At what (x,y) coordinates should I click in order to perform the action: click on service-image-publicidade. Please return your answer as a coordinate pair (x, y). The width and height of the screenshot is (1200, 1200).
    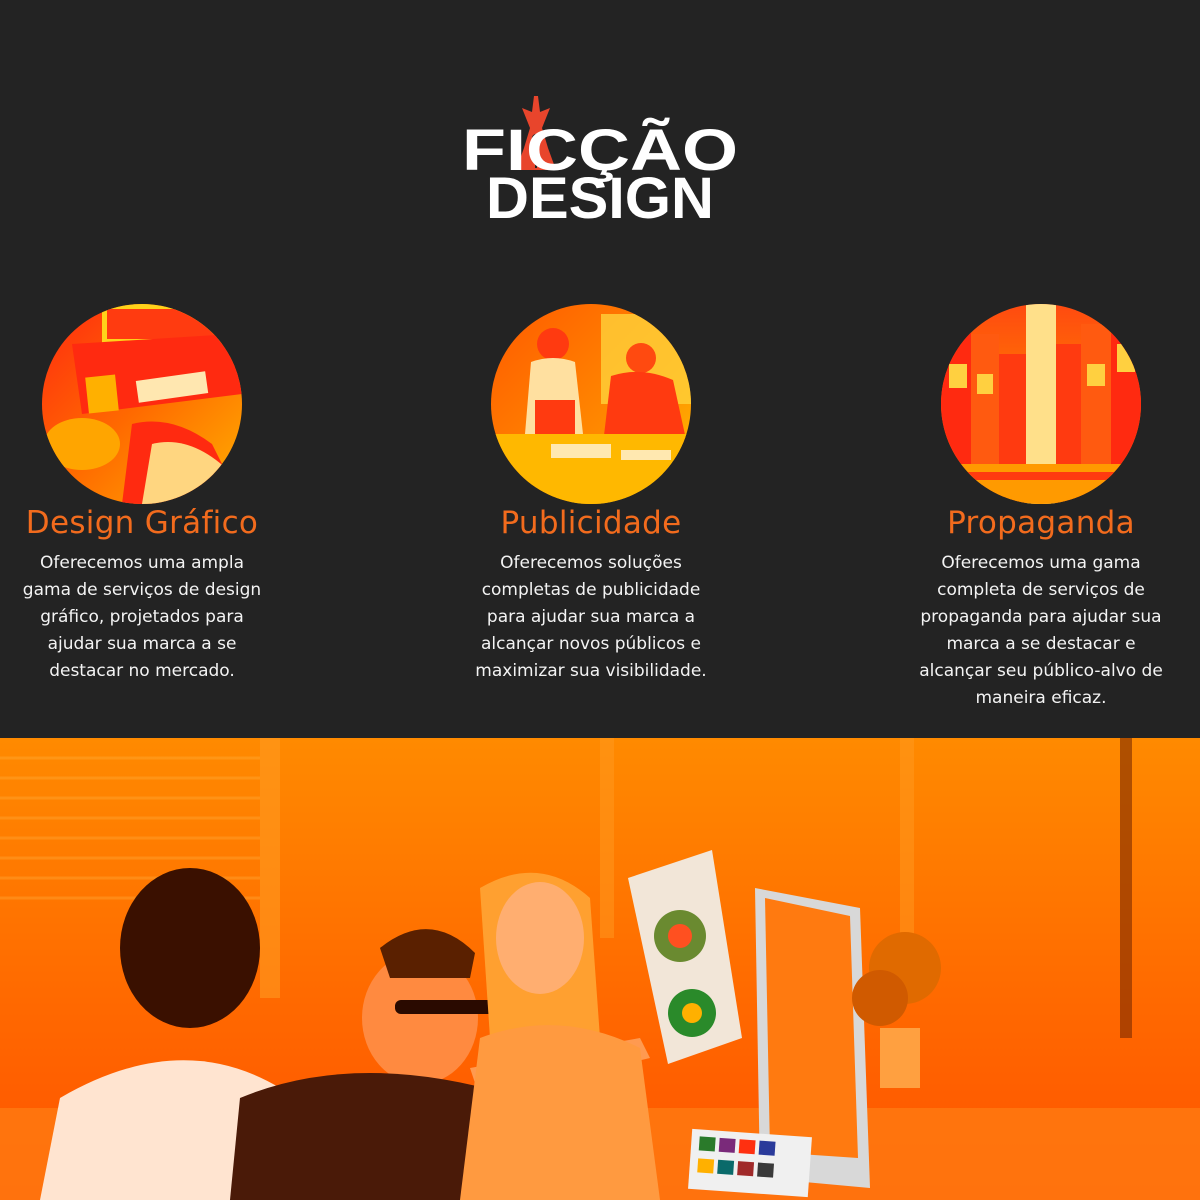
    Looking at the image, I should click on (591, 404).